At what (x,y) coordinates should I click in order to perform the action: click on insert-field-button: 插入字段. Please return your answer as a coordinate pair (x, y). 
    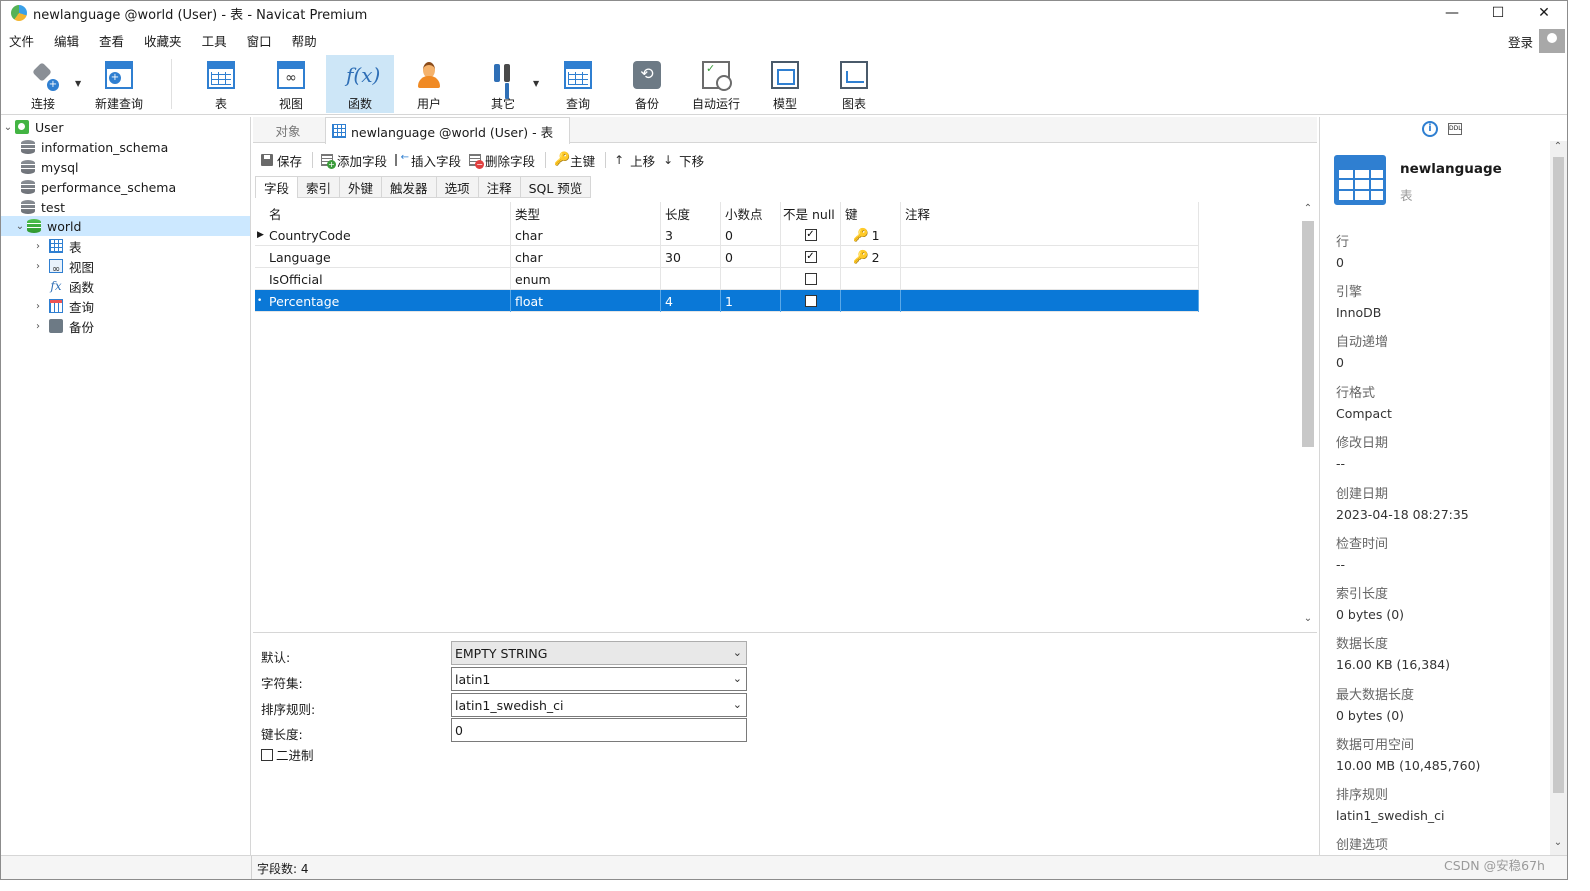
    Looking at the image, I should click on (428, 160).